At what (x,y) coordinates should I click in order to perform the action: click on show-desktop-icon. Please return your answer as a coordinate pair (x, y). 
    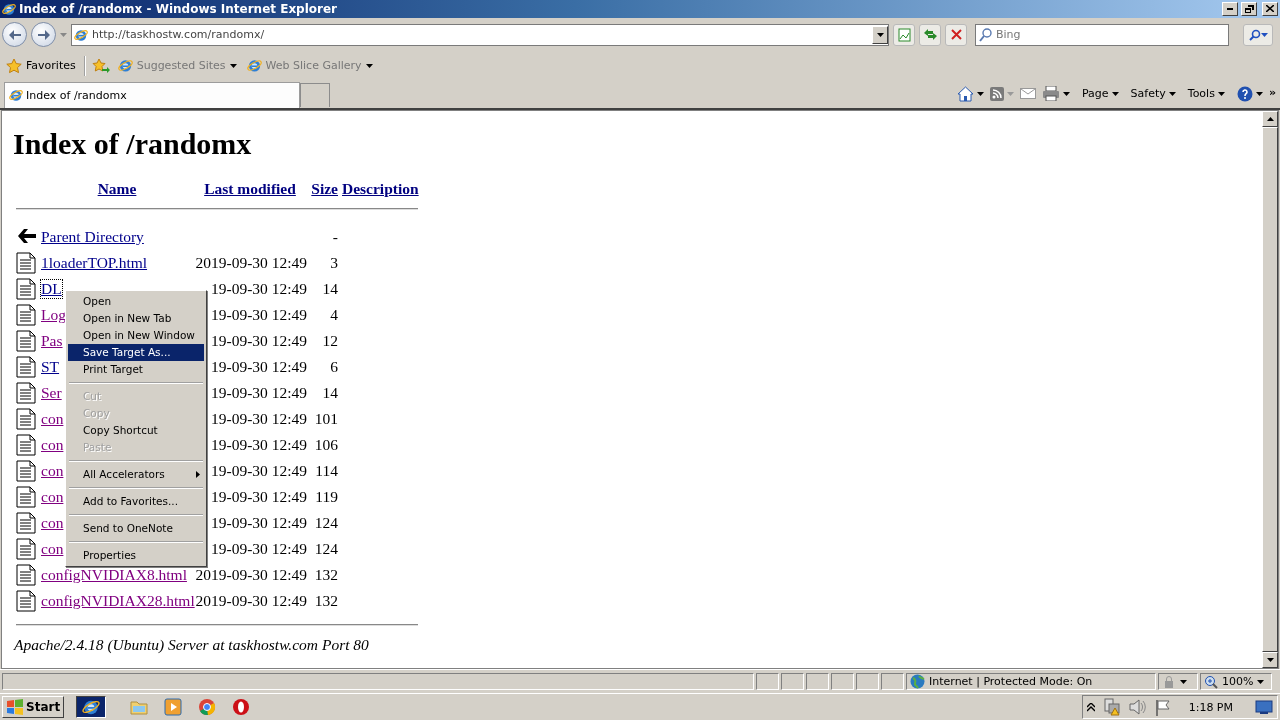
    Looking at the image, I should click on (1264, 707).